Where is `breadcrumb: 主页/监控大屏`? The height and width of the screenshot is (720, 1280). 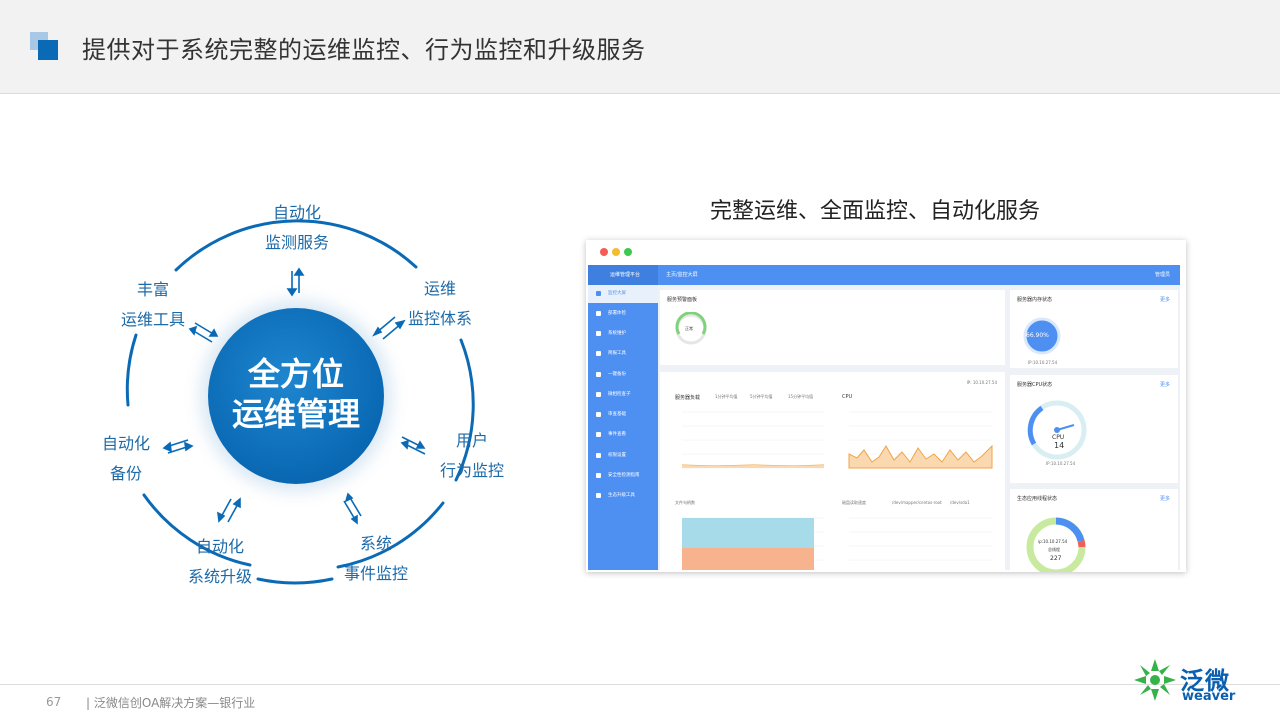
breadcrumb: 主页/监控大屏 is located at coordinates (682, 275).